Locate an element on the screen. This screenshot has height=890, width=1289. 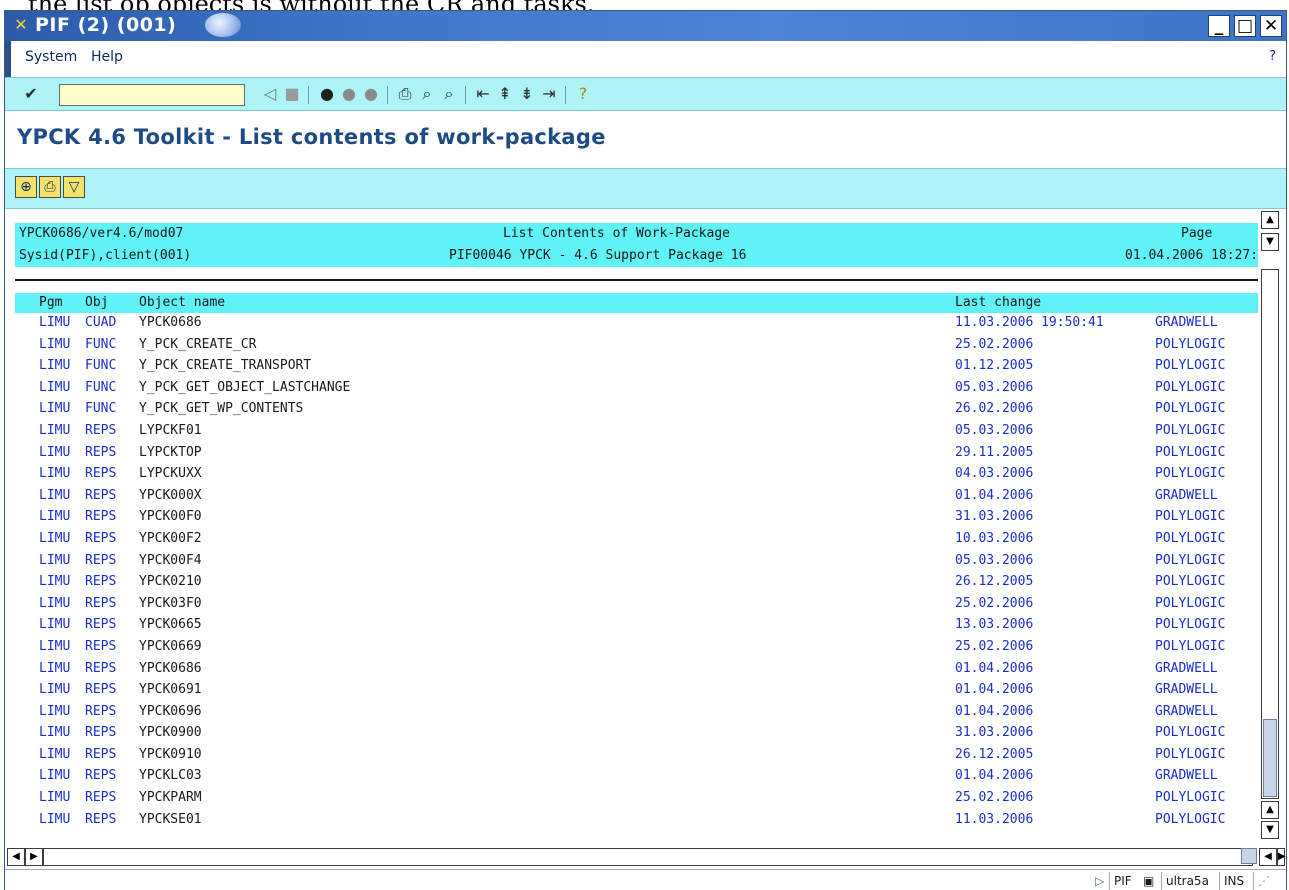
row-object-name: YPCK0665 is located at coordinates (170, 624).